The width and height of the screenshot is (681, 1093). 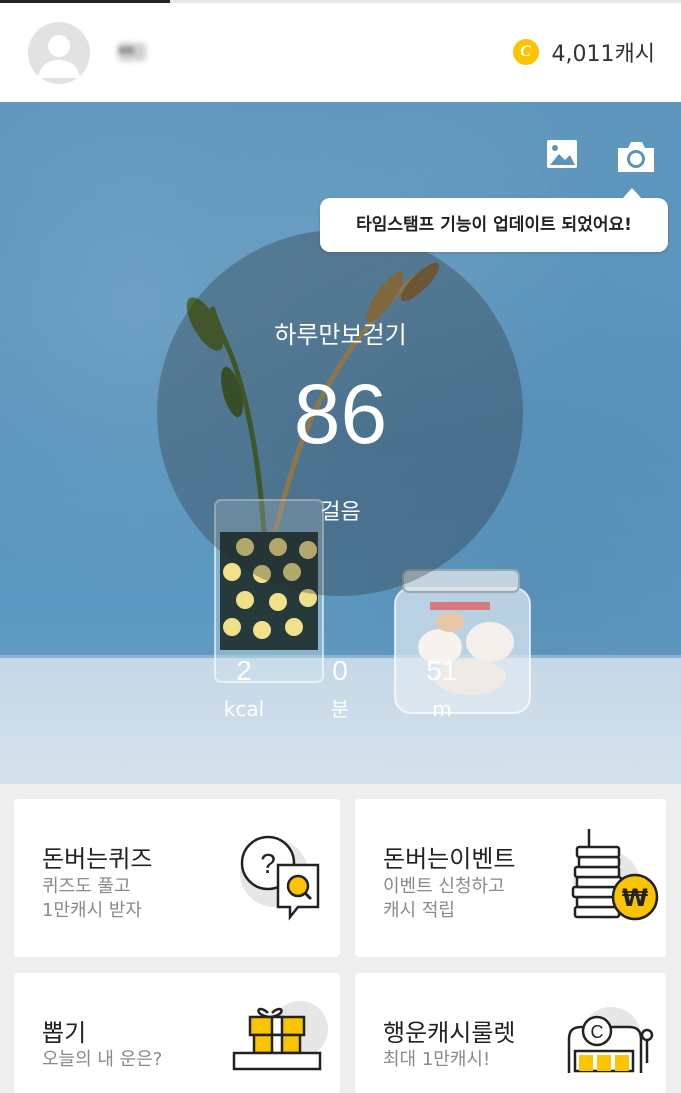 I want to click on svg-text: C, so click(x=597, y=1032).